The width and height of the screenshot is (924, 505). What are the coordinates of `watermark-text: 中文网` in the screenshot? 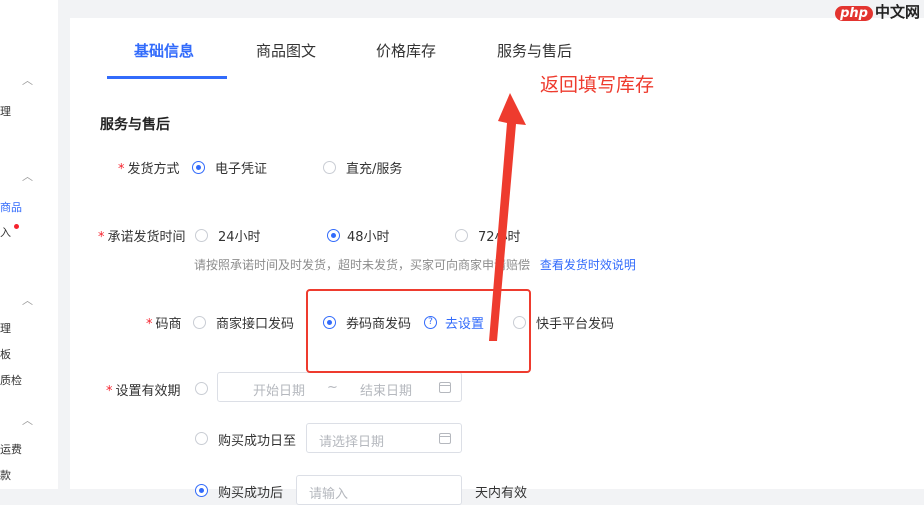 It's located at (897, 12).